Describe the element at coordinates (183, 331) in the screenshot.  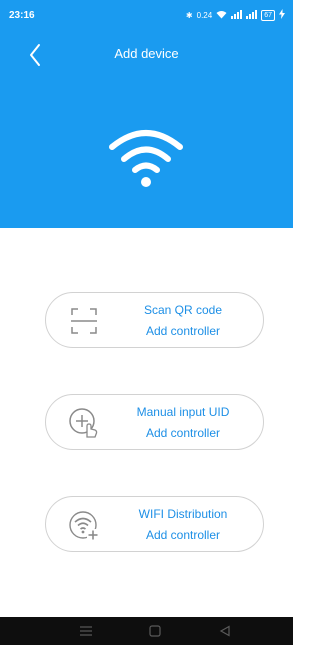
I see `scan-qr-subtitle: Add controller` at that location.